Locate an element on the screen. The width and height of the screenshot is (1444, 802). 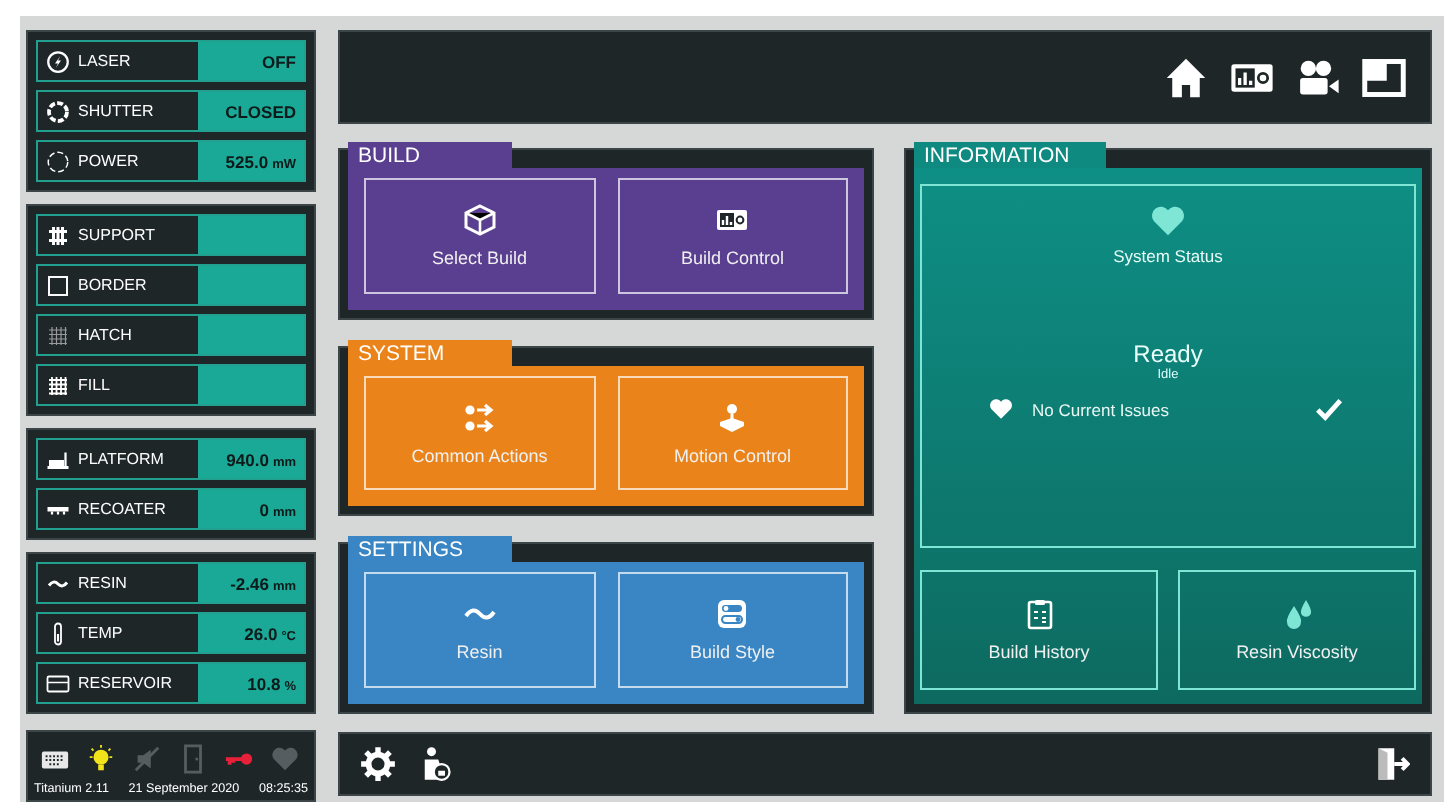
value-text: 525.0 is located at coordinates (247, 162).